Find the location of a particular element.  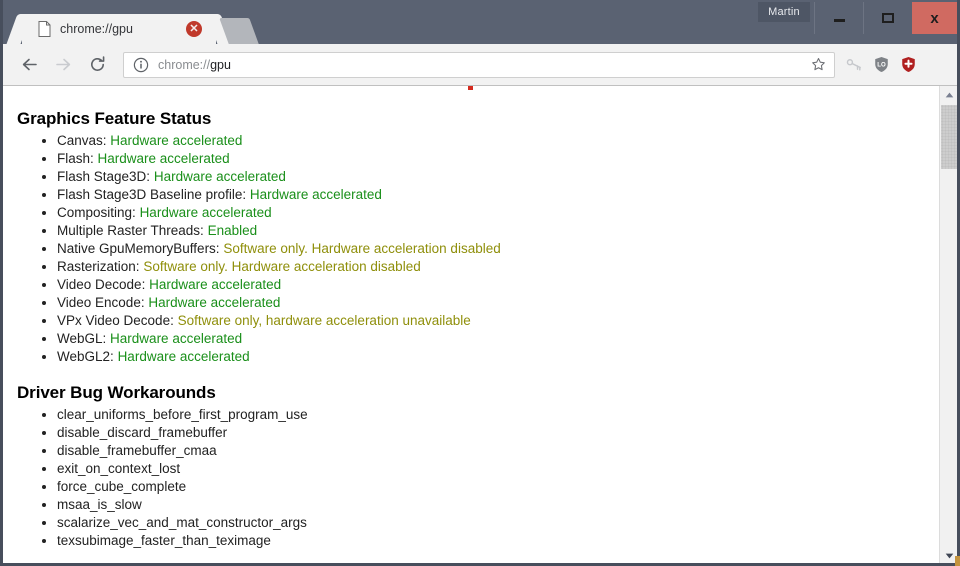

list-item: Compositing: Hardware accelerated is located at coordinates (498, 213).